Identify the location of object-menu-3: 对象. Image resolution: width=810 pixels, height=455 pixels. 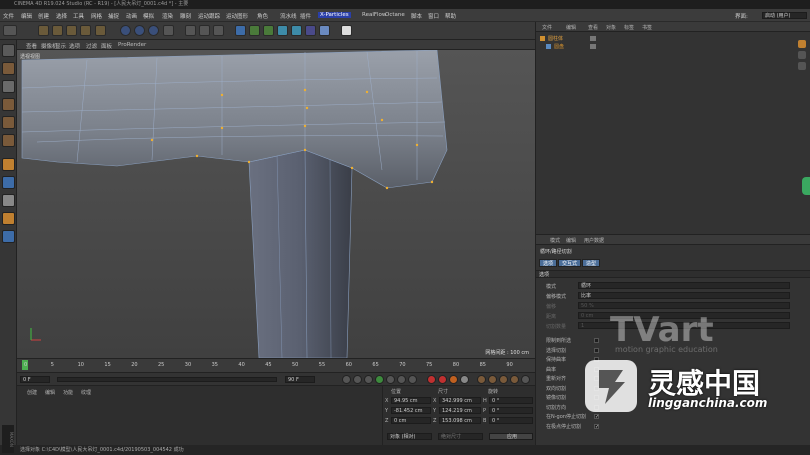
(611, 27).